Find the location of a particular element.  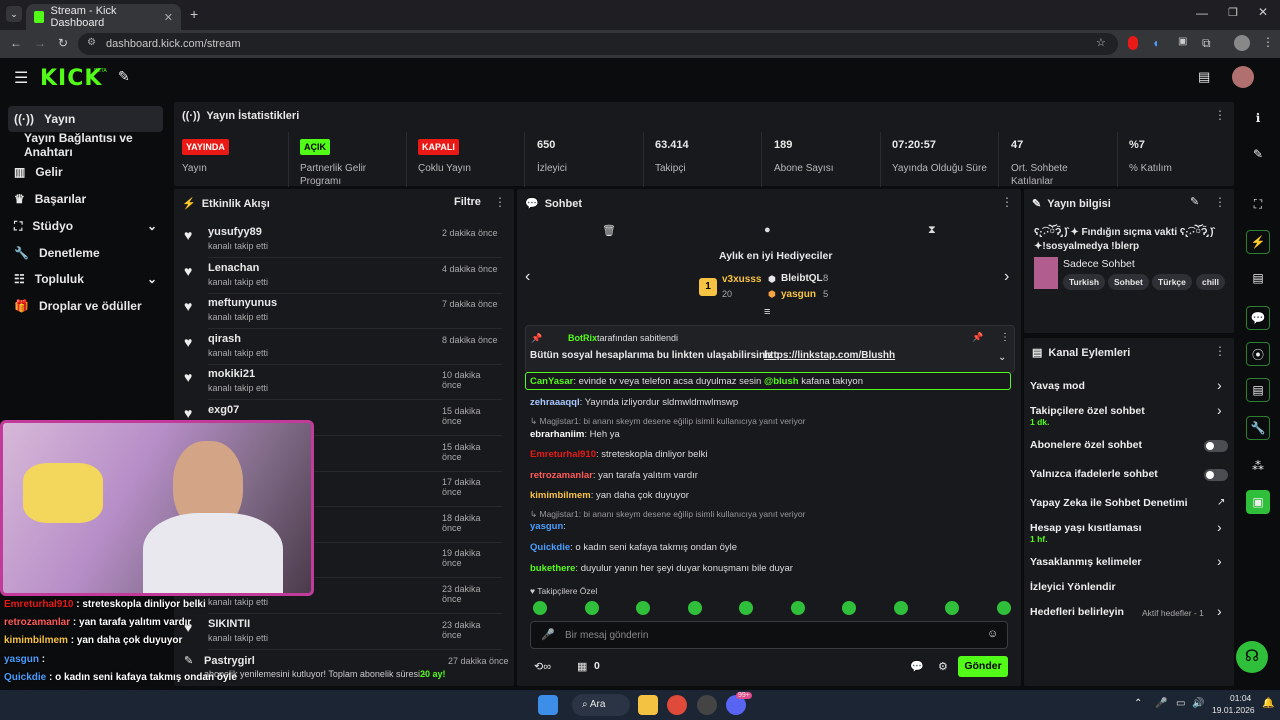

channel-action-label: Hedefleri belirleyin is located at coordinates (1077, 612).